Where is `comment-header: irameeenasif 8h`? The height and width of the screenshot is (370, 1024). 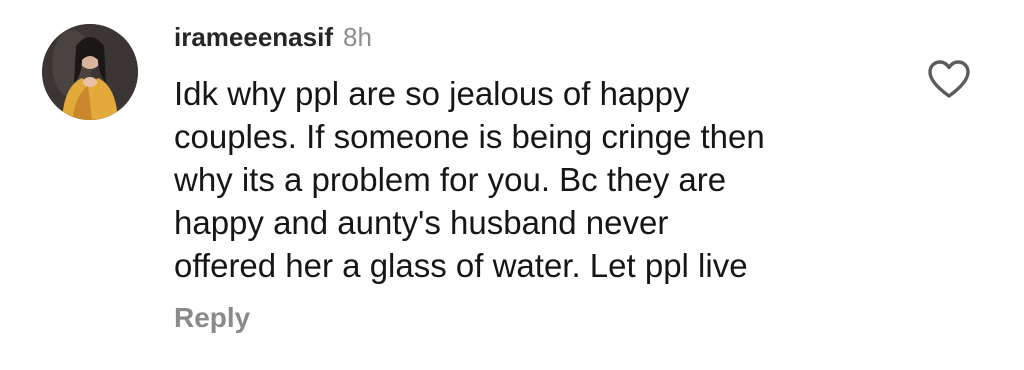
comment-header: irameeenasif 8h is located at coordinates (273, 39).